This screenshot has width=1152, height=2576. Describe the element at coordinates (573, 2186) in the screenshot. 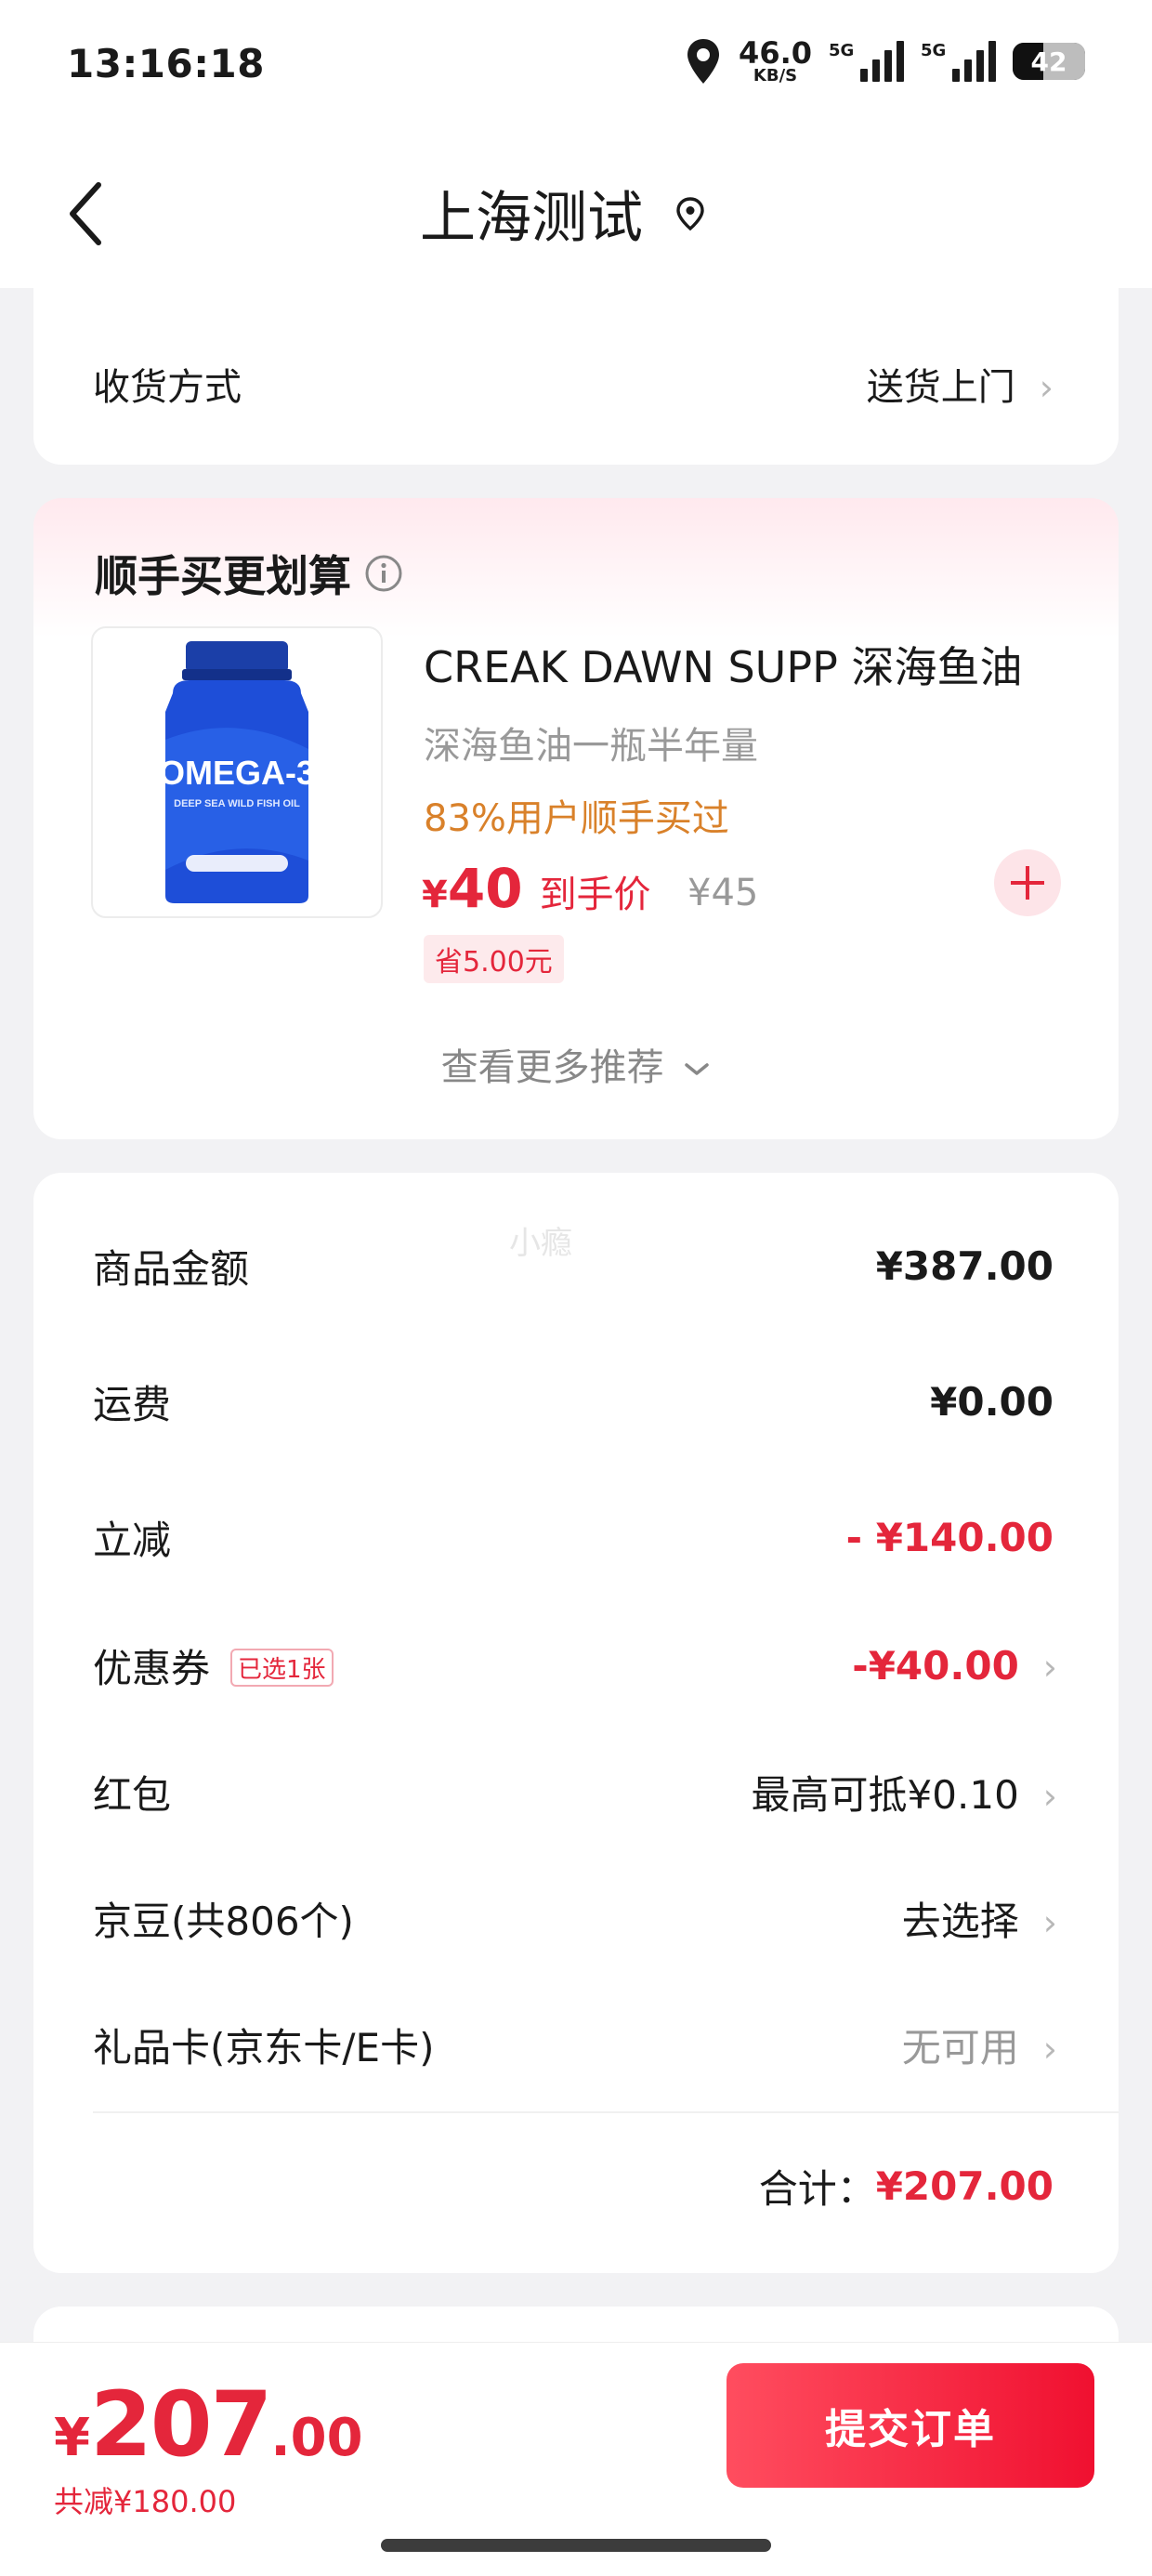

I see `subtotal-row: 合计： ¥207.00` at that location.